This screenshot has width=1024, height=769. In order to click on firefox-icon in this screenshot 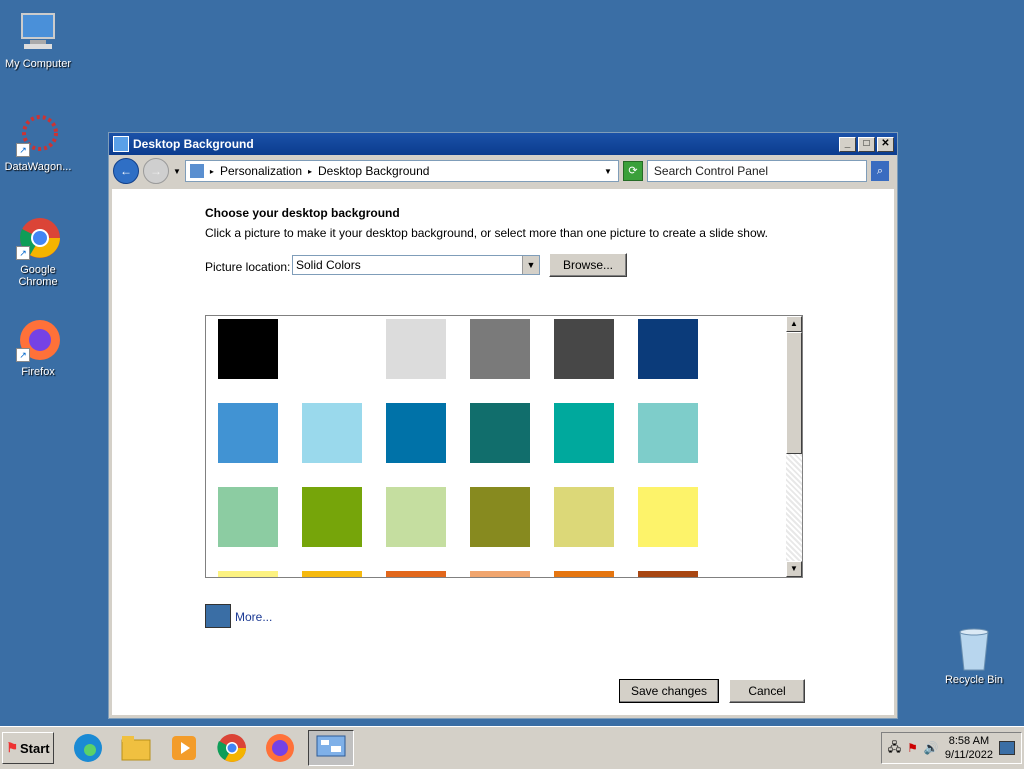, I will do `click(280, 748)`.